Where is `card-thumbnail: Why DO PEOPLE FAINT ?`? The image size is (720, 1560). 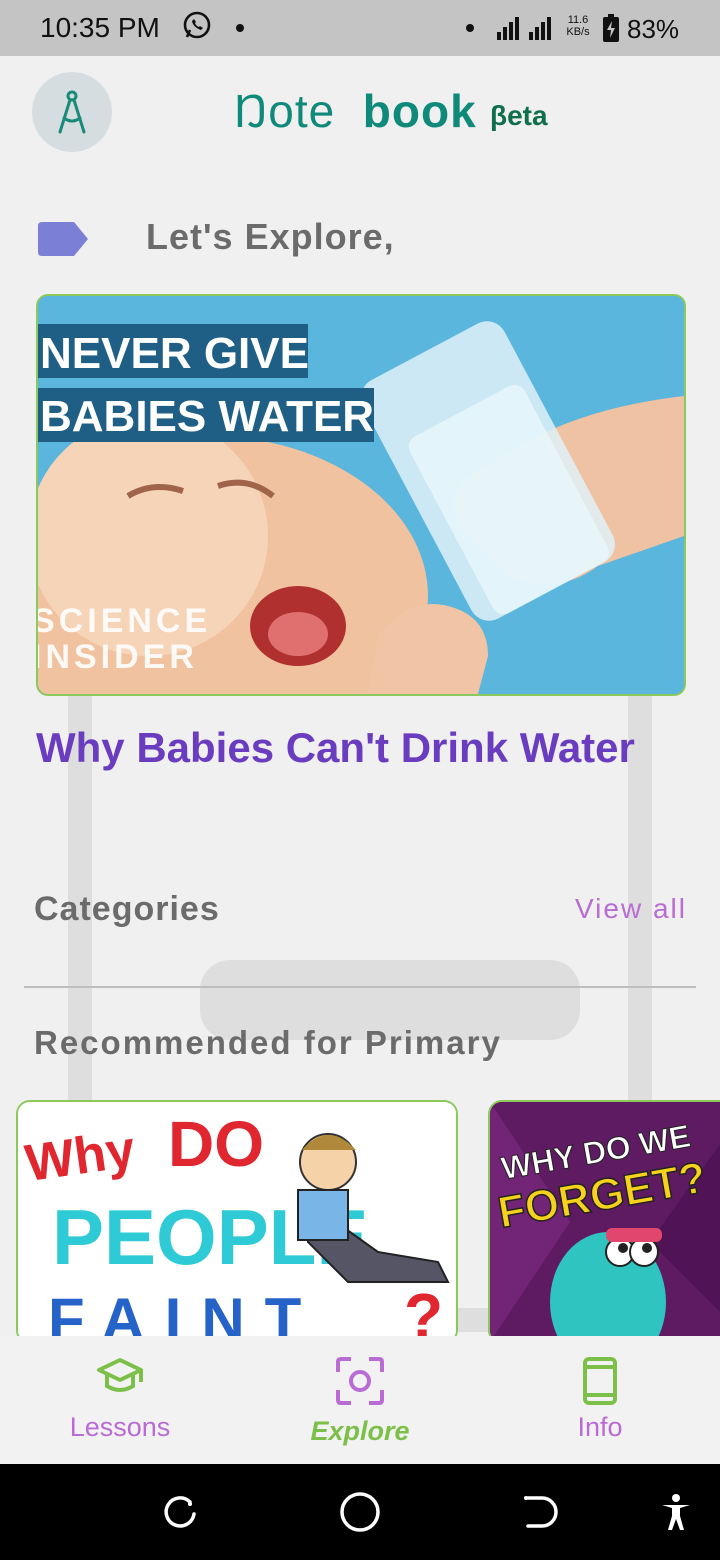 card-thumbnail: Why DO PEOPLE FAINT ? is located at coordinates (237, 1222).